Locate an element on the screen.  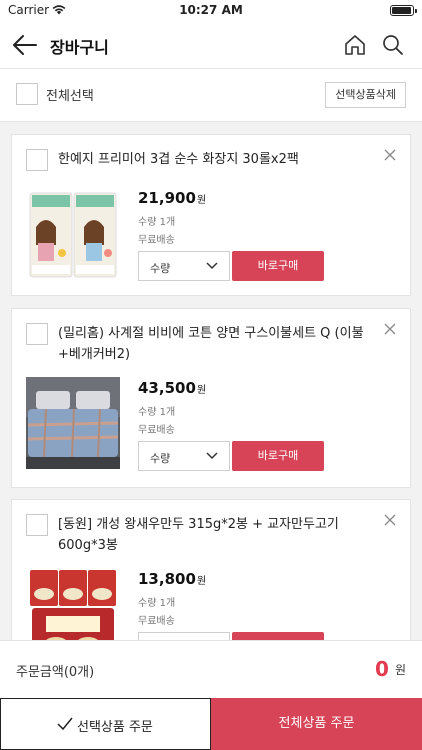
clock: 10:27 AM is located at coordinates (211, 10).